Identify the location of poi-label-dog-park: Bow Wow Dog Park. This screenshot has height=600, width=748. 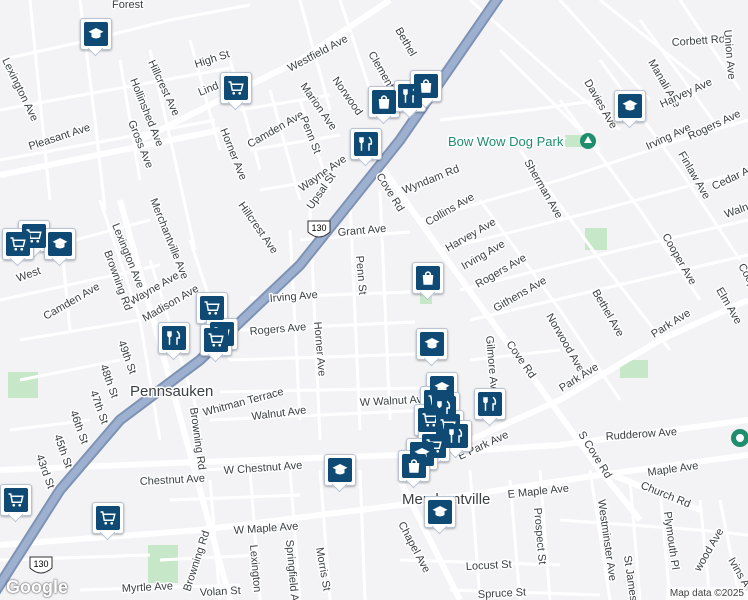
(506, 142).